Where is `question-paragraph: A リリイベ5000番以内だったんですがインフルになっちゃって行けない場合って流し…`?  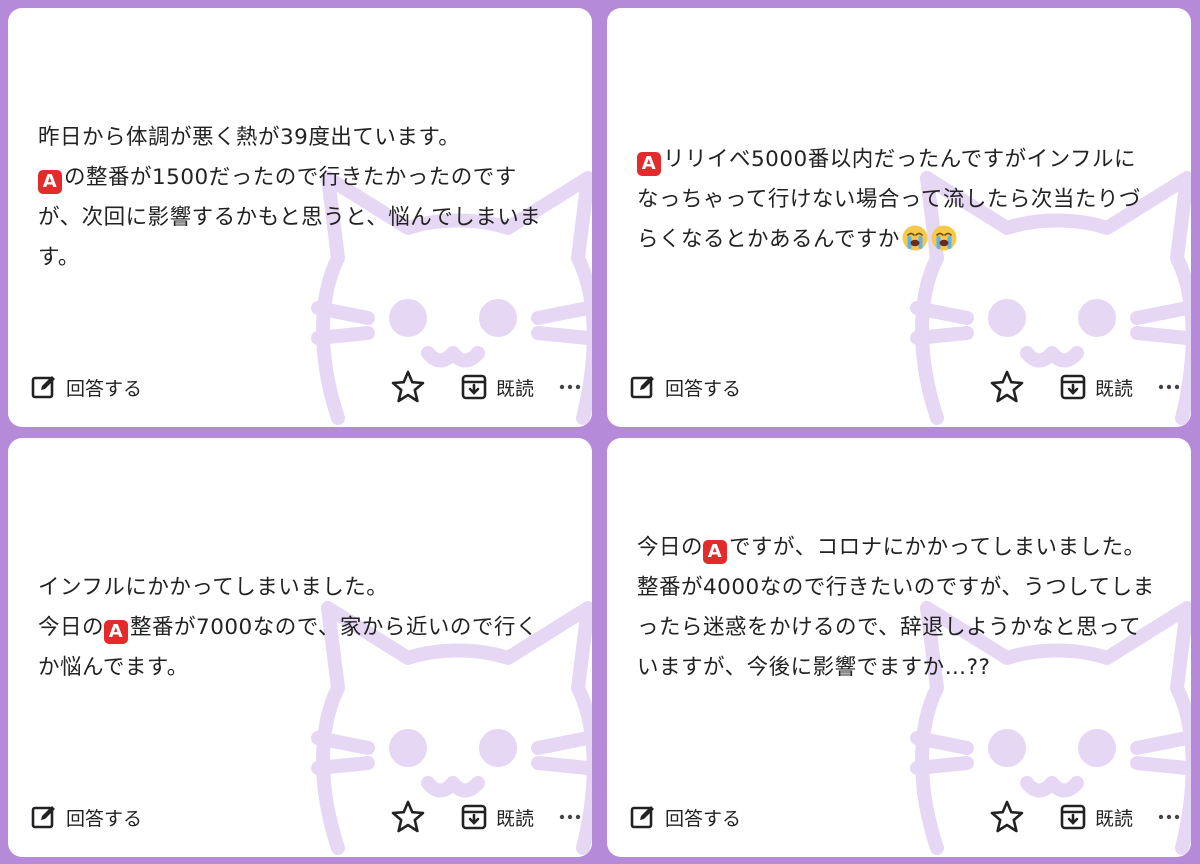 question-paragraph: A リリイベ5000番以内だったんですがインフルになっちゃって行けない場合って流し… is located at coordinates (897, 200).